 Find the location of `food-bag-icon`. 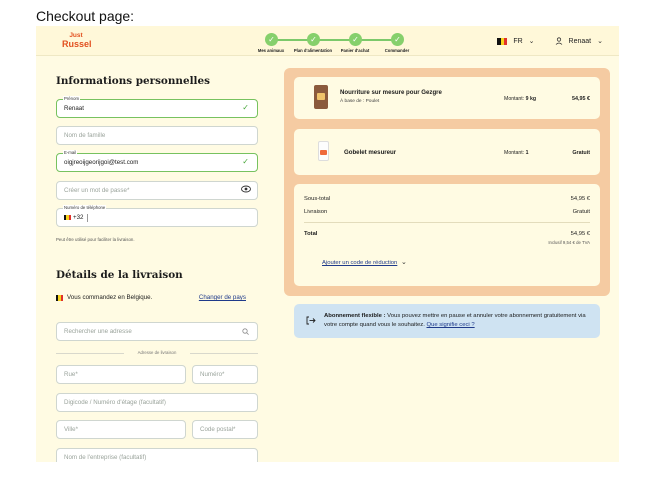

food-bag-icon is located at coordinates (321, 97).